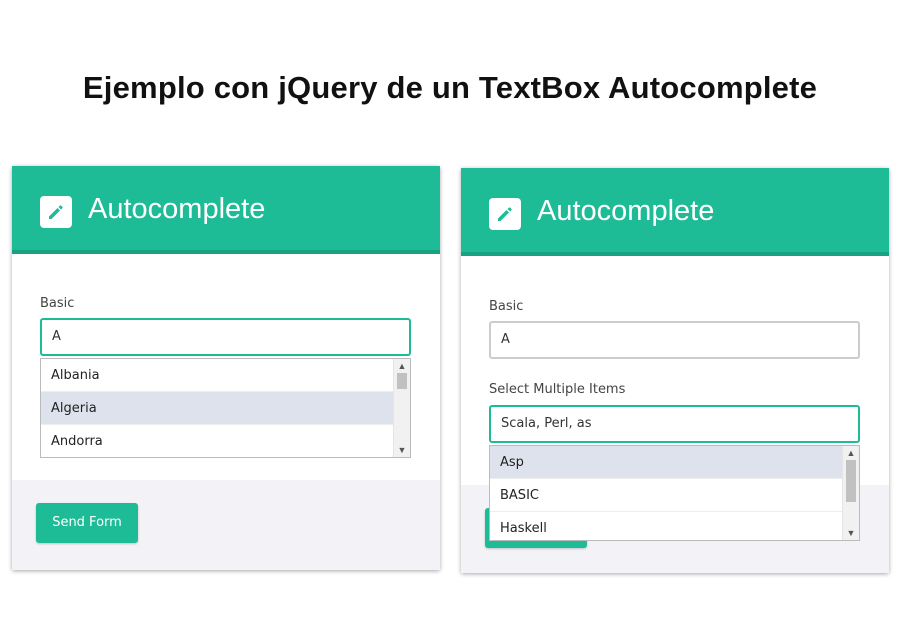 The height and width of the screenshot is (634, 900). Describe the element at coordinates (557, 389) in the screenshot. I see `select-multiple-label: Select Multiple Items` at that location.